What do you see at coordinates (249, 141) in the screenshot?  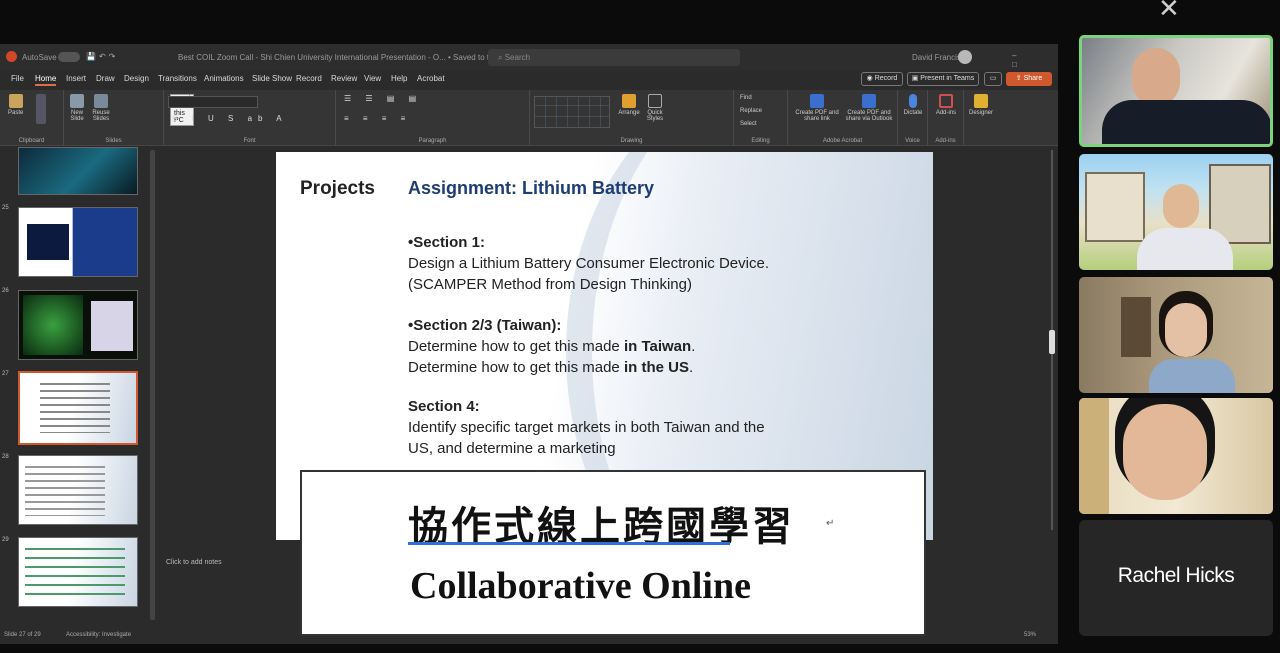 I see `font-group-label: Font` at bounding box center [249, 141].